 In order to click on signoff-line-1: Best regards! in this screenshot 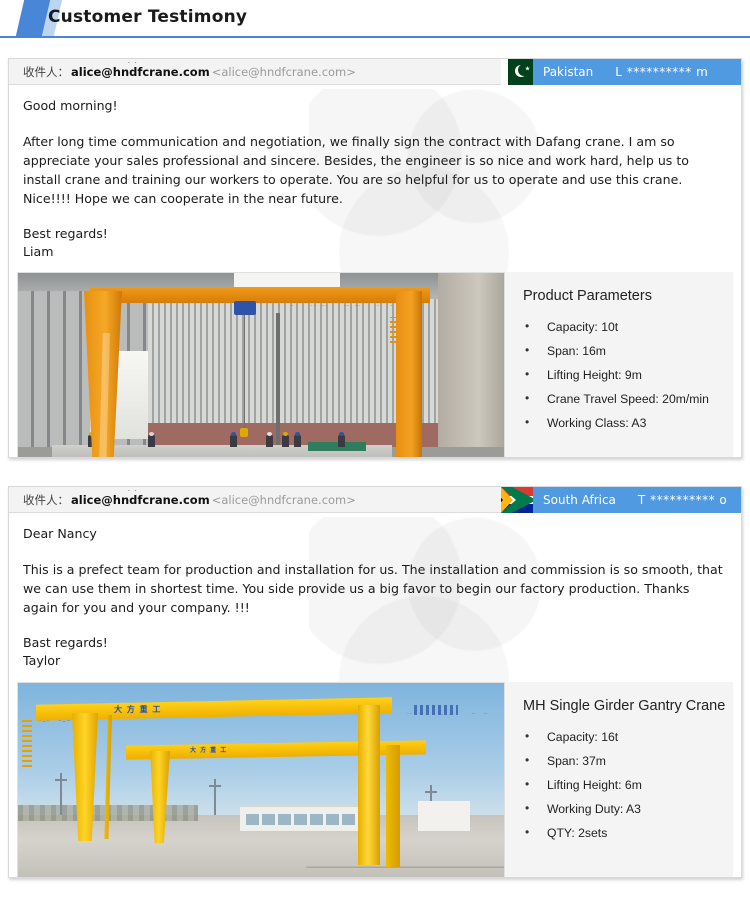, I will do `click(65, 233)`.